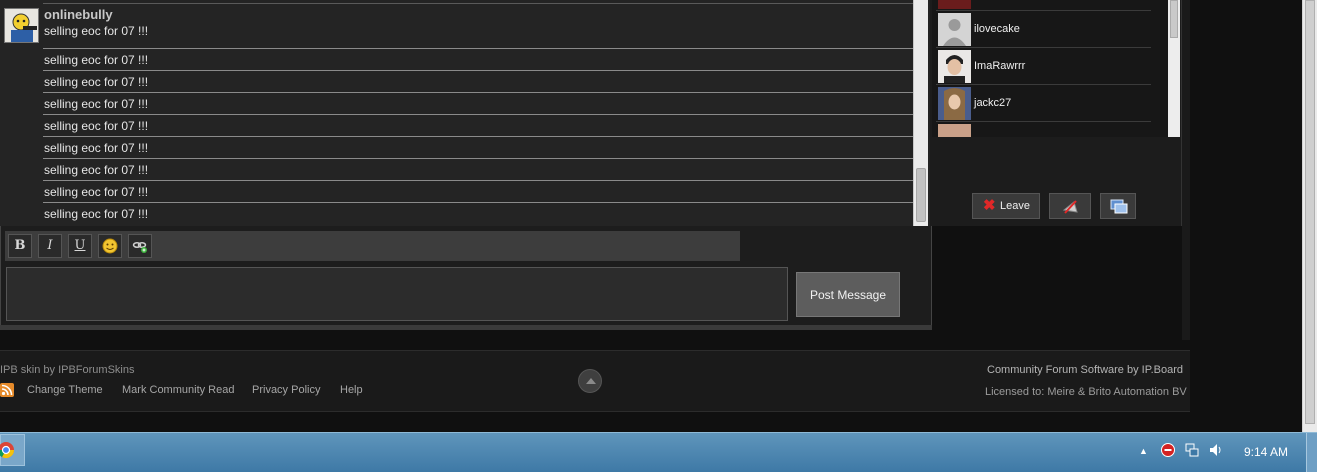 This screenshot has width=1317, height=472. I want to click on close-icon: ✖, so click(989, 205).